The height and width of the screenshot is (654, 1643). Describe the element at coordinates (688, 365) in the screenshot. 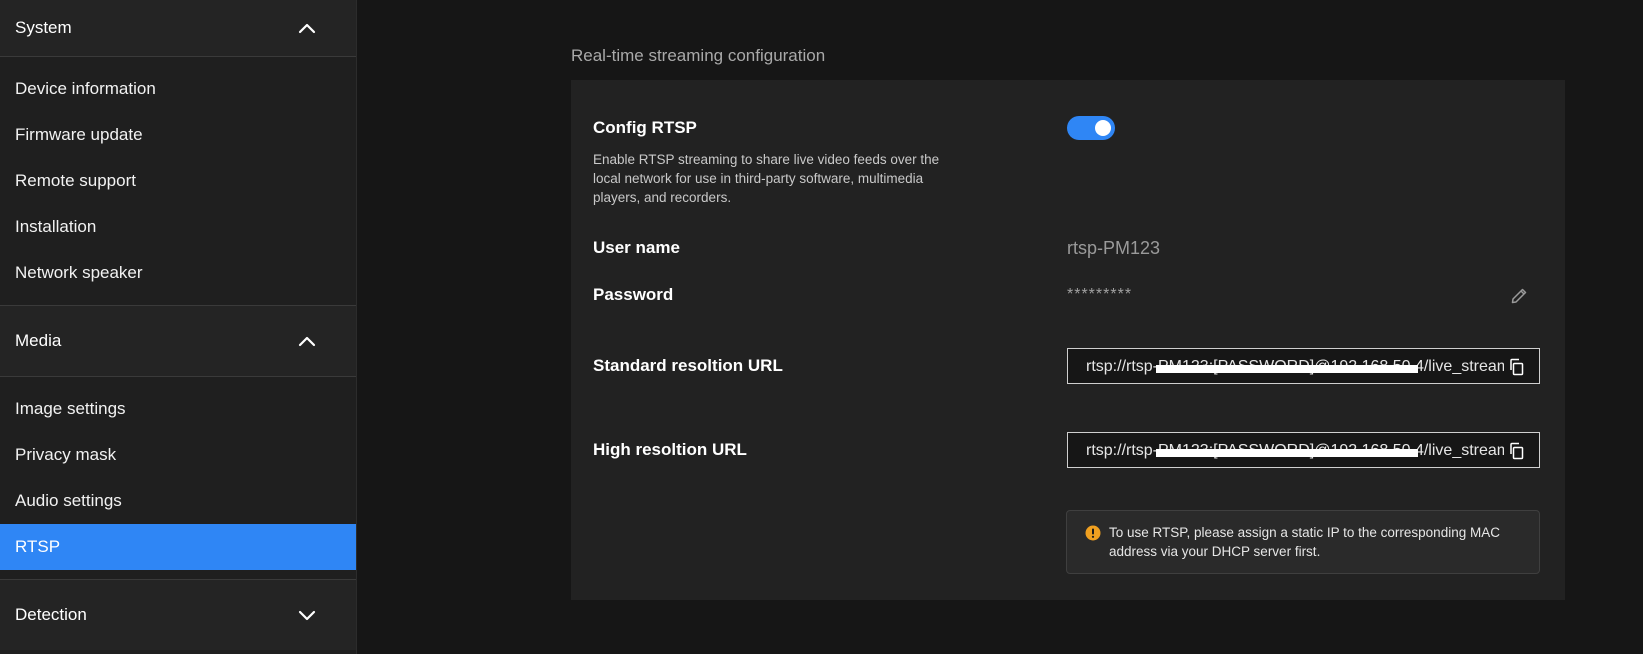

I see `standard-url-label: Standard resoltion URL` at that location.